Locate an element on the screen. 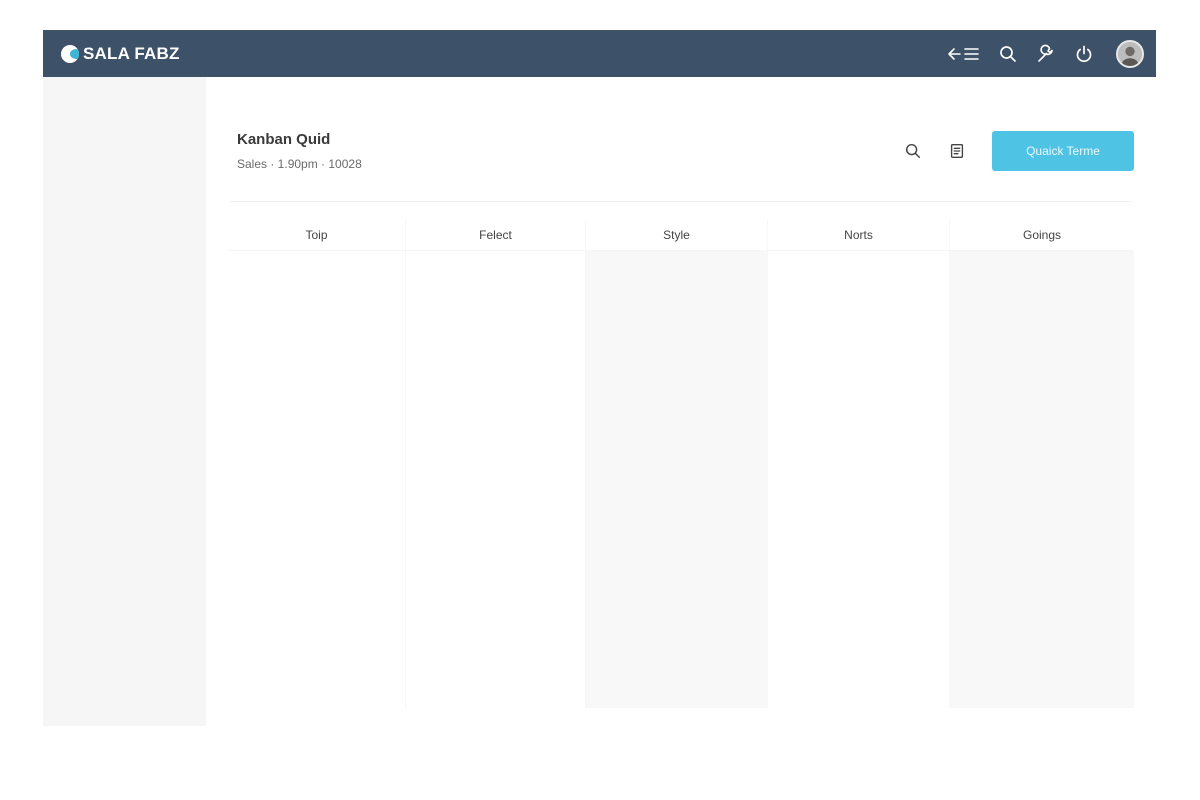  user-avatar is located at coordinates (1130, 53).